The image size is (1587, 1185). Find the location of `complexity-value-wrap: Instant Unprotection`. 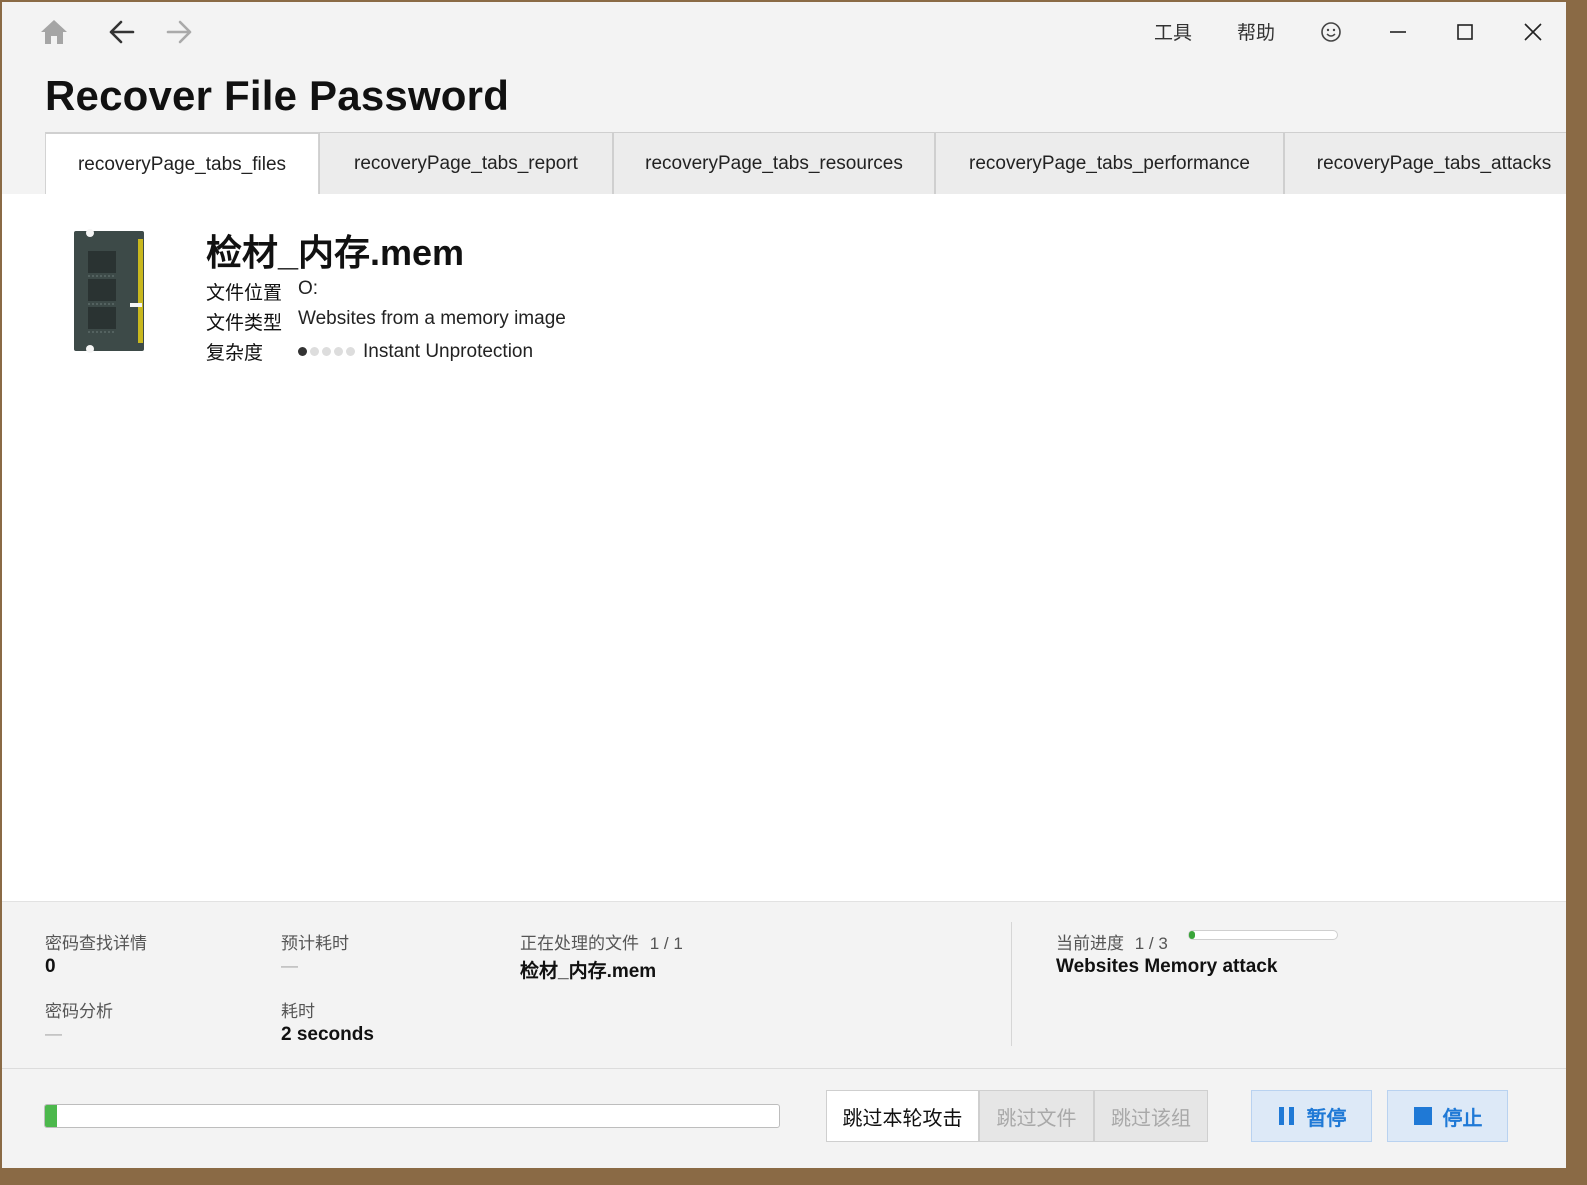

complexity-value-wrap: Instant Unprotection is located at coordinates (415, 351).